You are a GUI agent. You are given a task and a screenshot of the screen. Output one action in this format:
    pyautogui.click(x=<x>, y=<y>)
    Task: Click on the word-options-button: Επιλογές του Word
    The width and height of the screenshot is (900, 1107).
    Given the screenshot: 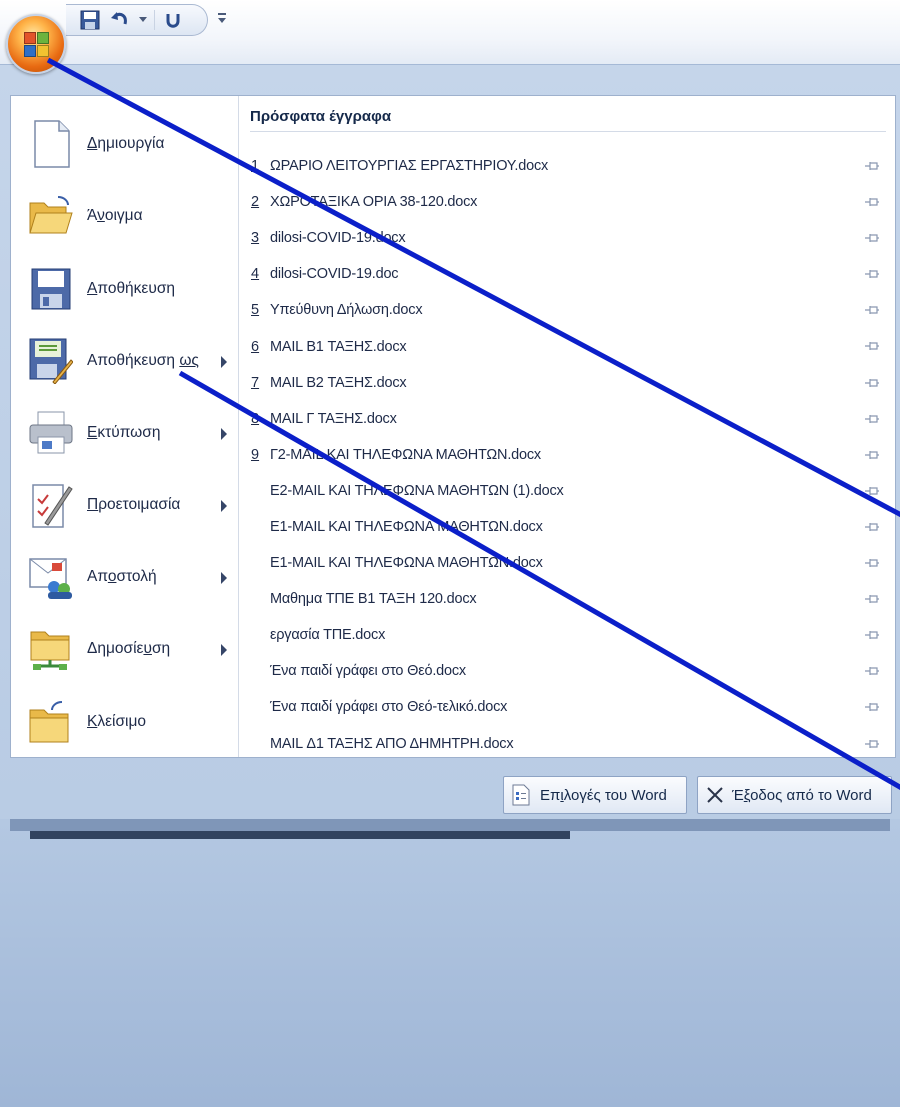 What is the action you would take?
    pyautogui.click(x=595, y=795)
    